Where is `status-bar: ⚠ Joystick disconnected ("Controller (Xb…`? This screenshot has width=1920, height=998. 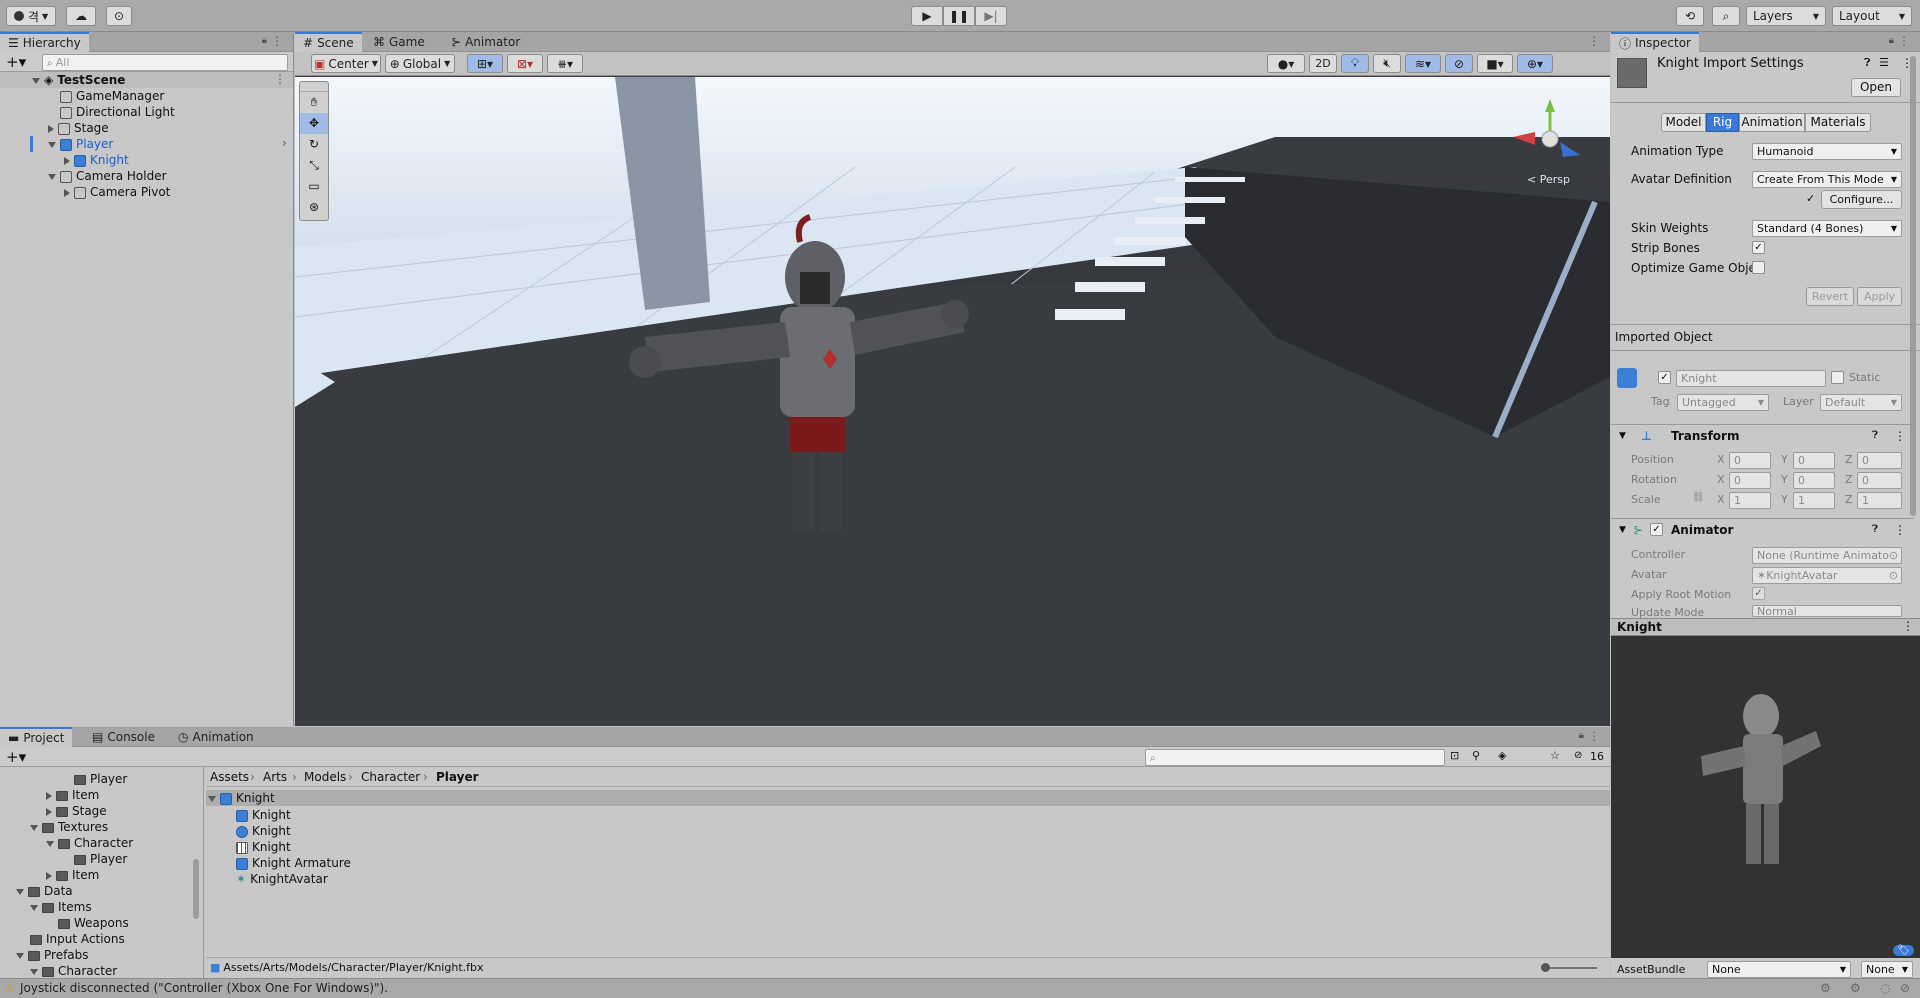
status-bar: ⚠ Joystick disconnected ("Controller (Xb… is located at coordinates (960, 988).